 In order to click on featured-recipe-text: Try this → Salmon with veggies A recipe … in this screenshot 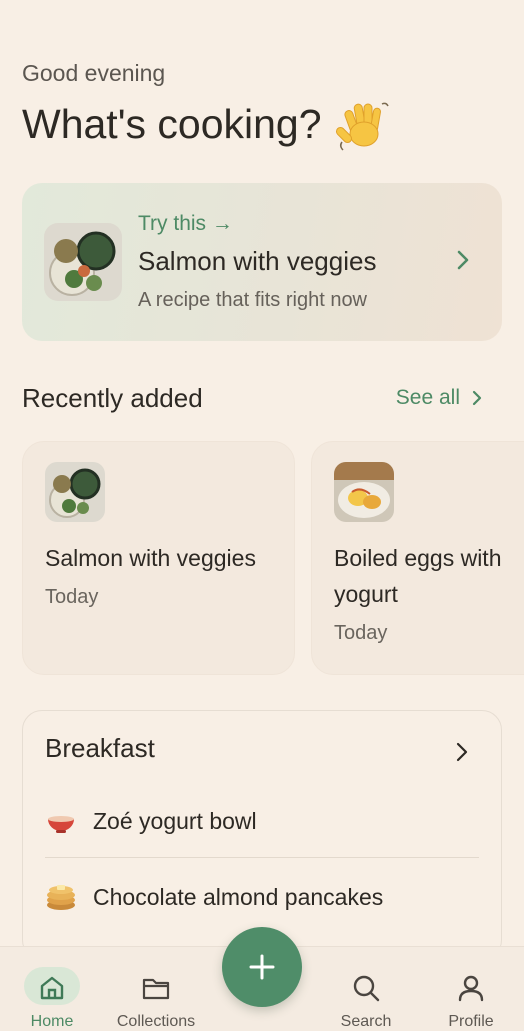, I will do `click(320, 262)`.